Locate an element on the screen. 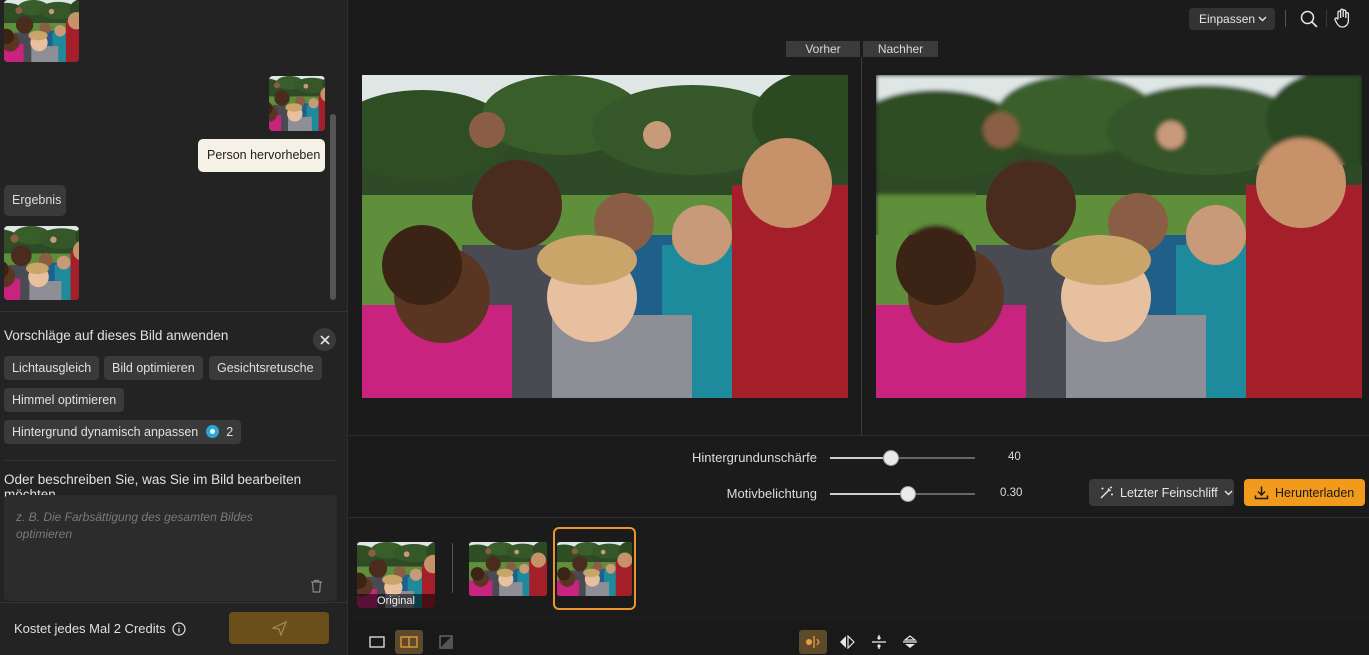 The image size is (1369, 655). zoom-fit-dropdown: Einpassen is located at coordinates (1232, 19).